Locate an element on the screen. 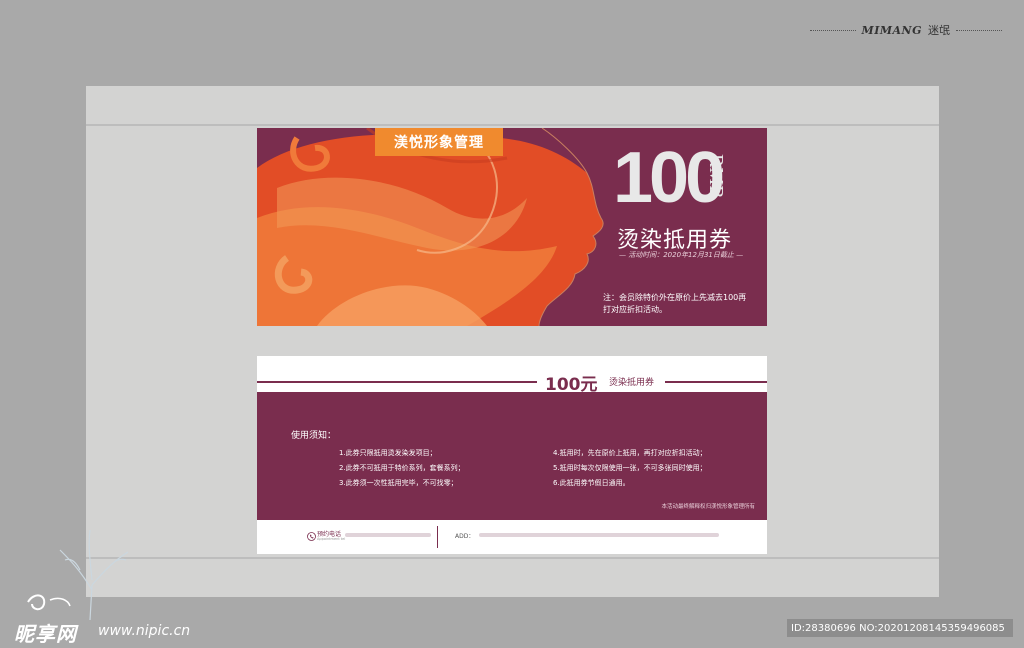 The width and height of the screenshot is (1024, 648). phone-icon is located at coordinates (311, 536).